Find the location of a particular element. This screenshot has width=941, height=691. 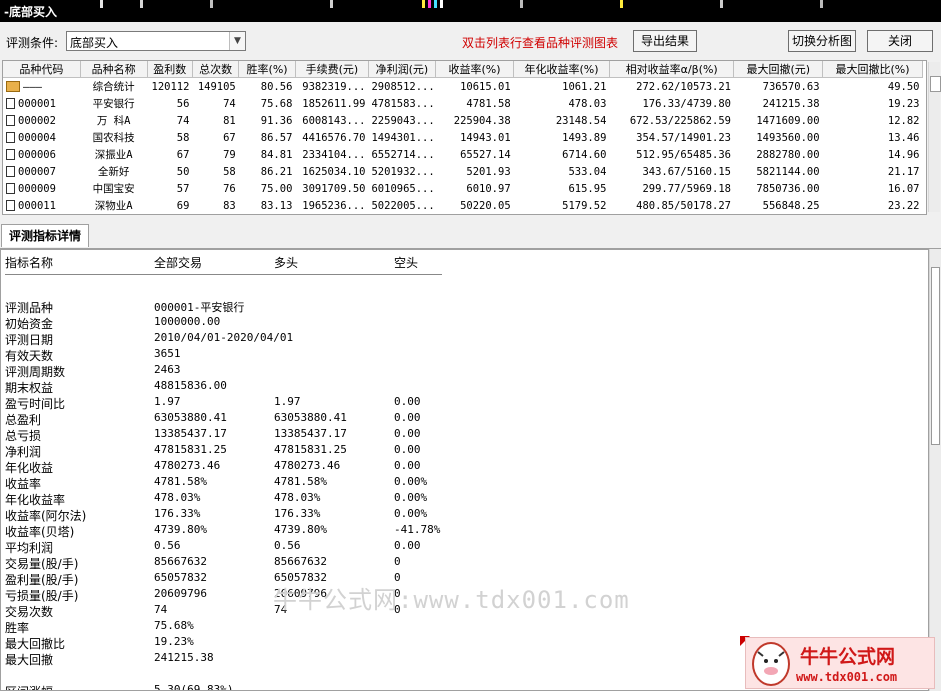

cell-text: 1493560.00 is located at coordinates (788, 137).